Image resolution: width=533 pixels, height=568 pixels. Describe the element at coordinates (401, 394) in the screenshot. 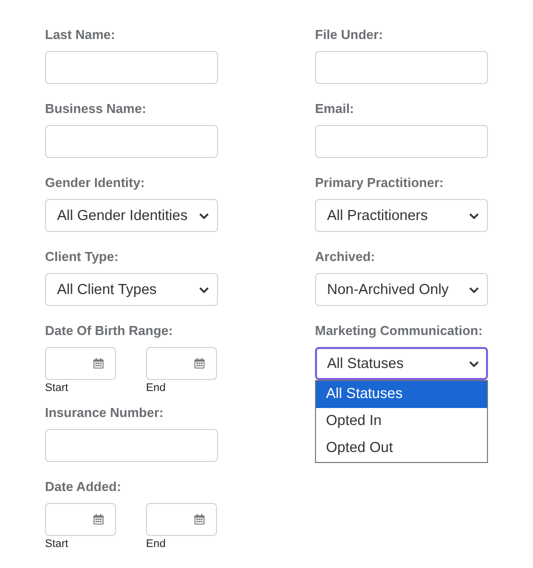

I see `dropdown-option: All Statuses` at that location.